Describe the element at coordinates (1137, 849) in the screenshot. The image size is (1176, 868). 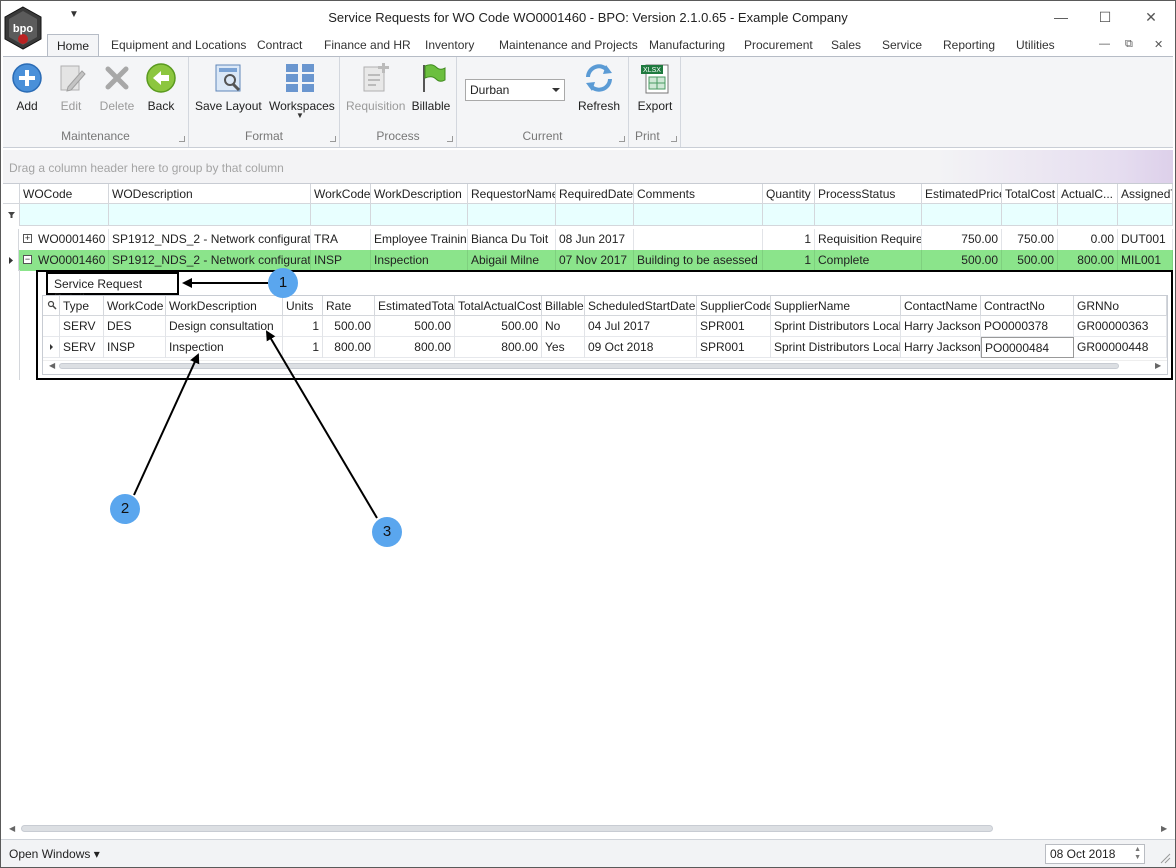
I see `date-spin-up-icon: ▲` at that location.